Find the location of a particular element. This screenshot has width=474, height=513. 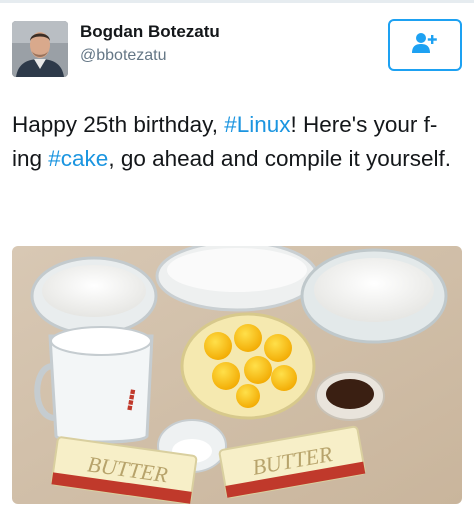

add-user-icon is located at coordinates (425, 45).